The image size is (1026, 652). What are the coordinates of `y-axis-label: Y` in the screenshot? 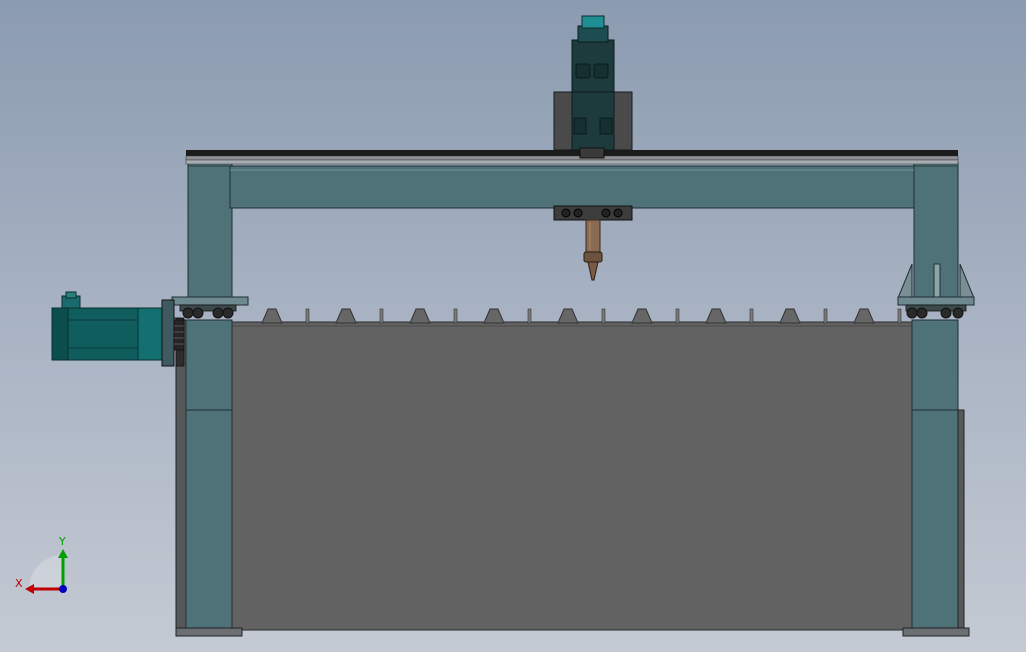 It's located at (62, 541).